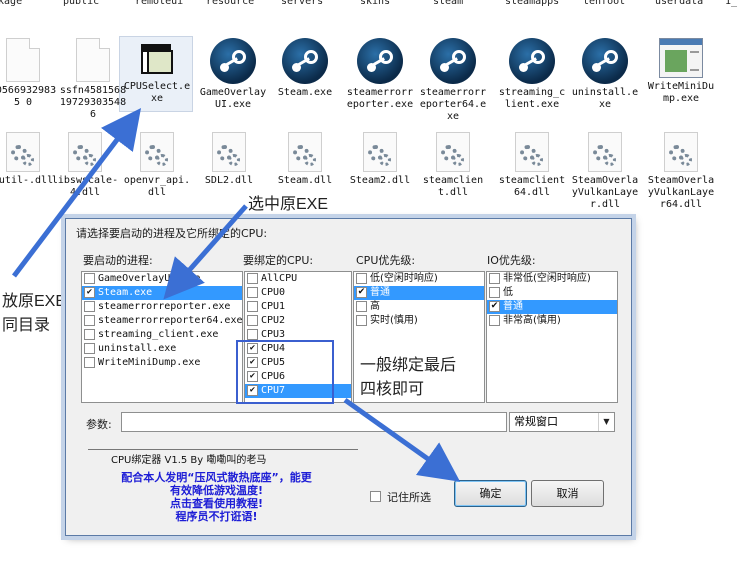 The width and height of the screenshot is (740, 574). I want to click on file-icon-item: 105669329835 0, so click(29, 73).